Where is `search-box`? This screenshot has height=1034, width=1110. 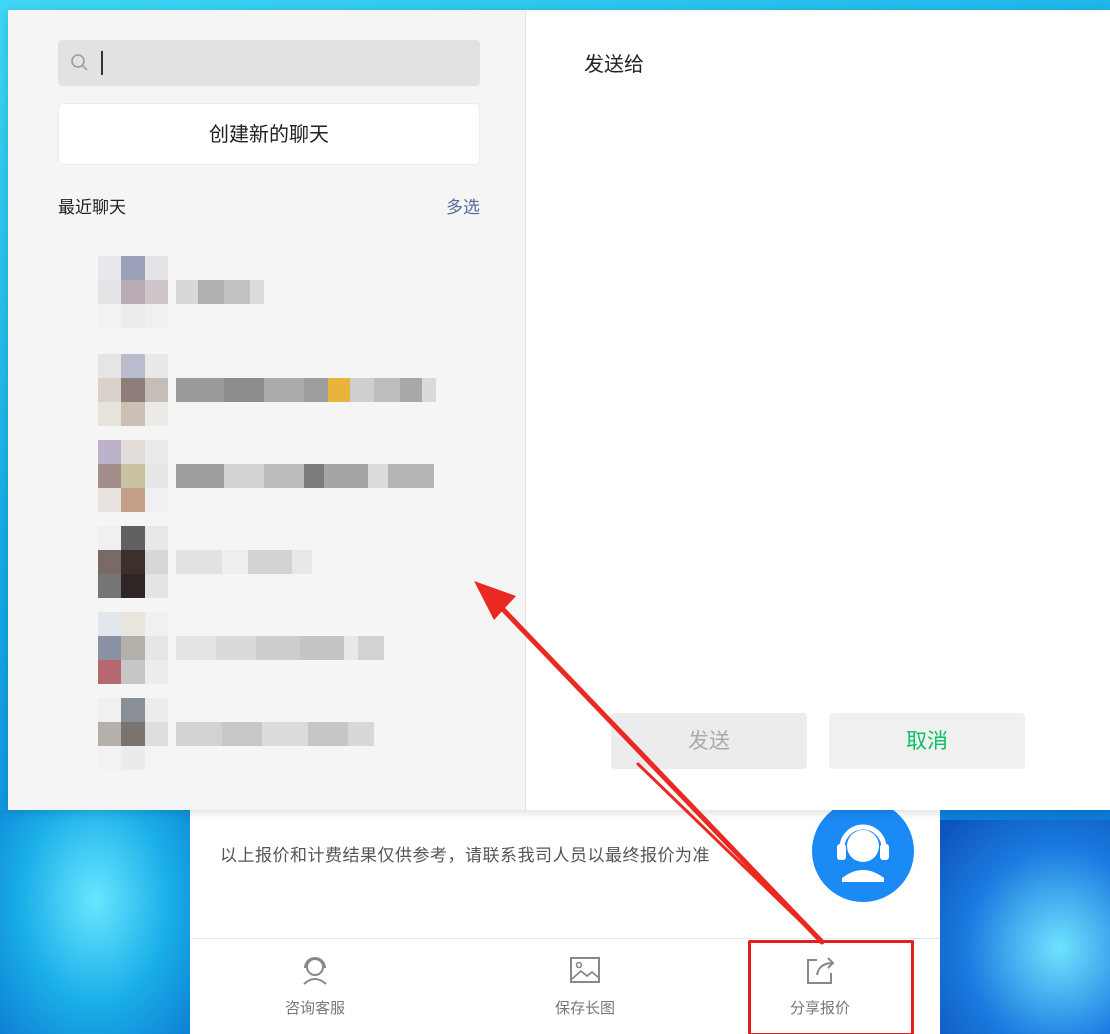
search-box is located at coordinates (269, 63).